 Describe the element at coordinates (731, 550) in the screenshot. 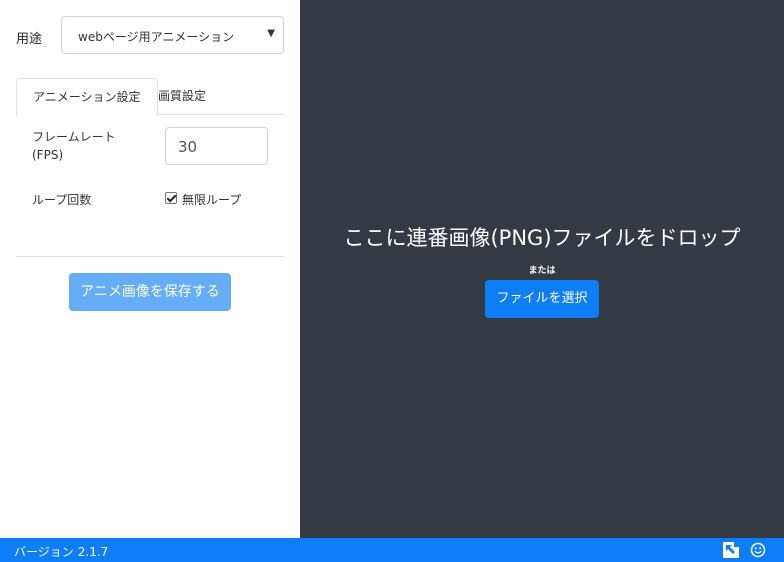

I see `share-icon` at that location.